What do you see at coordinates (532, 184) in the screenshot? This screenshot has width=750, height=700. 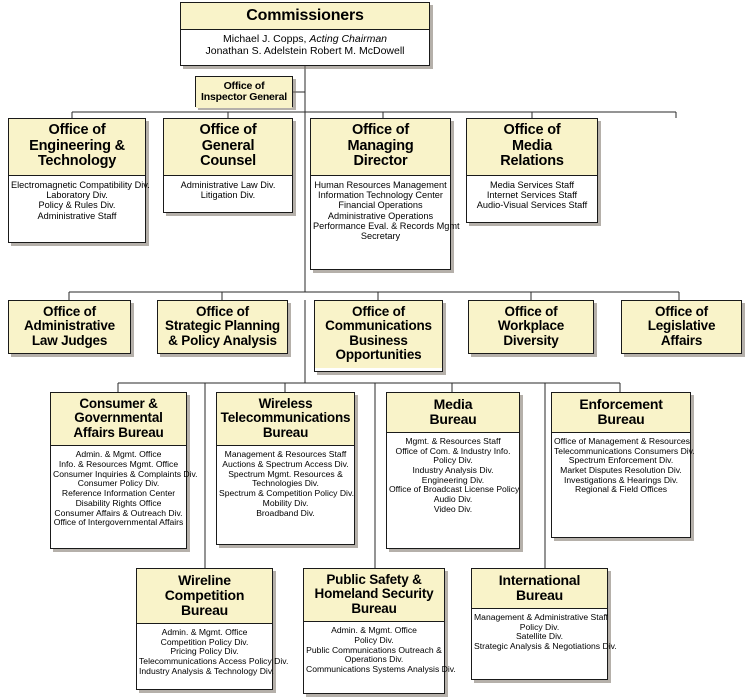 I see `division-item: Media Services Staff` at bounding box center [532, 184].